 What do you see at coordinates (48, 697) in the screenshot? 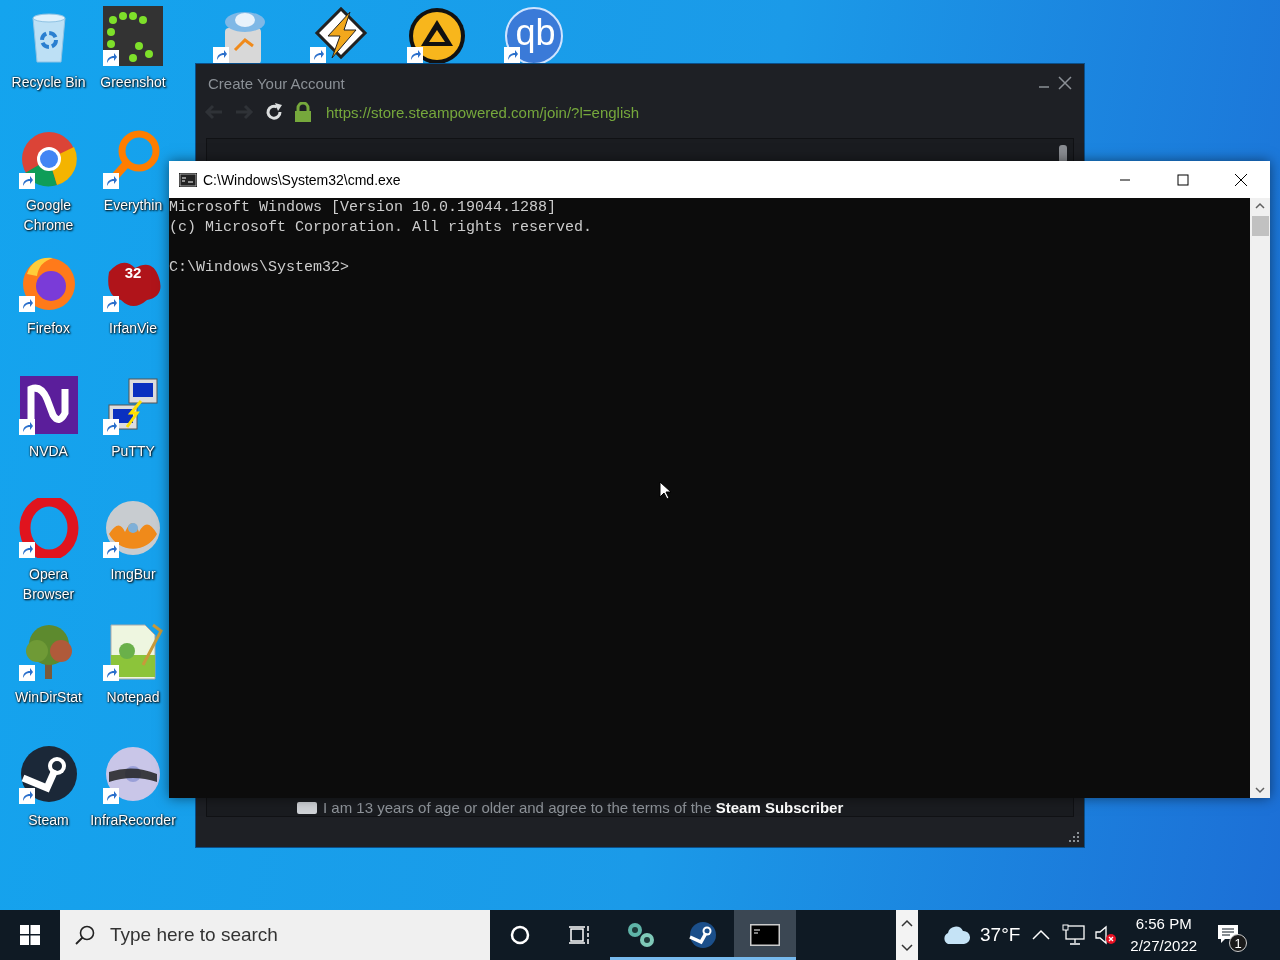
I see `desktop-icon-label: WinDirStat` at bounding box center [48, 697].